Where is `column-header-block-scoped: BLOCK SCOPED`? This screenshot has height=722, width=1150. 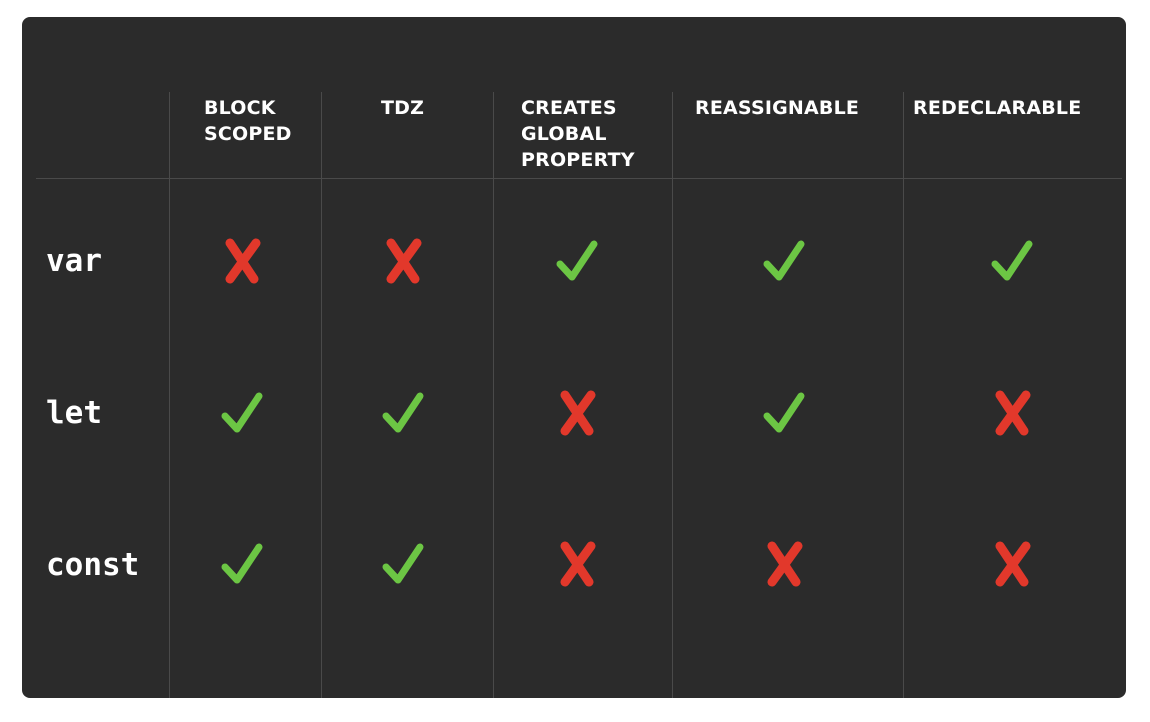 column-header-block-scoped: BLOCK SCOPED is located at coordinates (248, 121).